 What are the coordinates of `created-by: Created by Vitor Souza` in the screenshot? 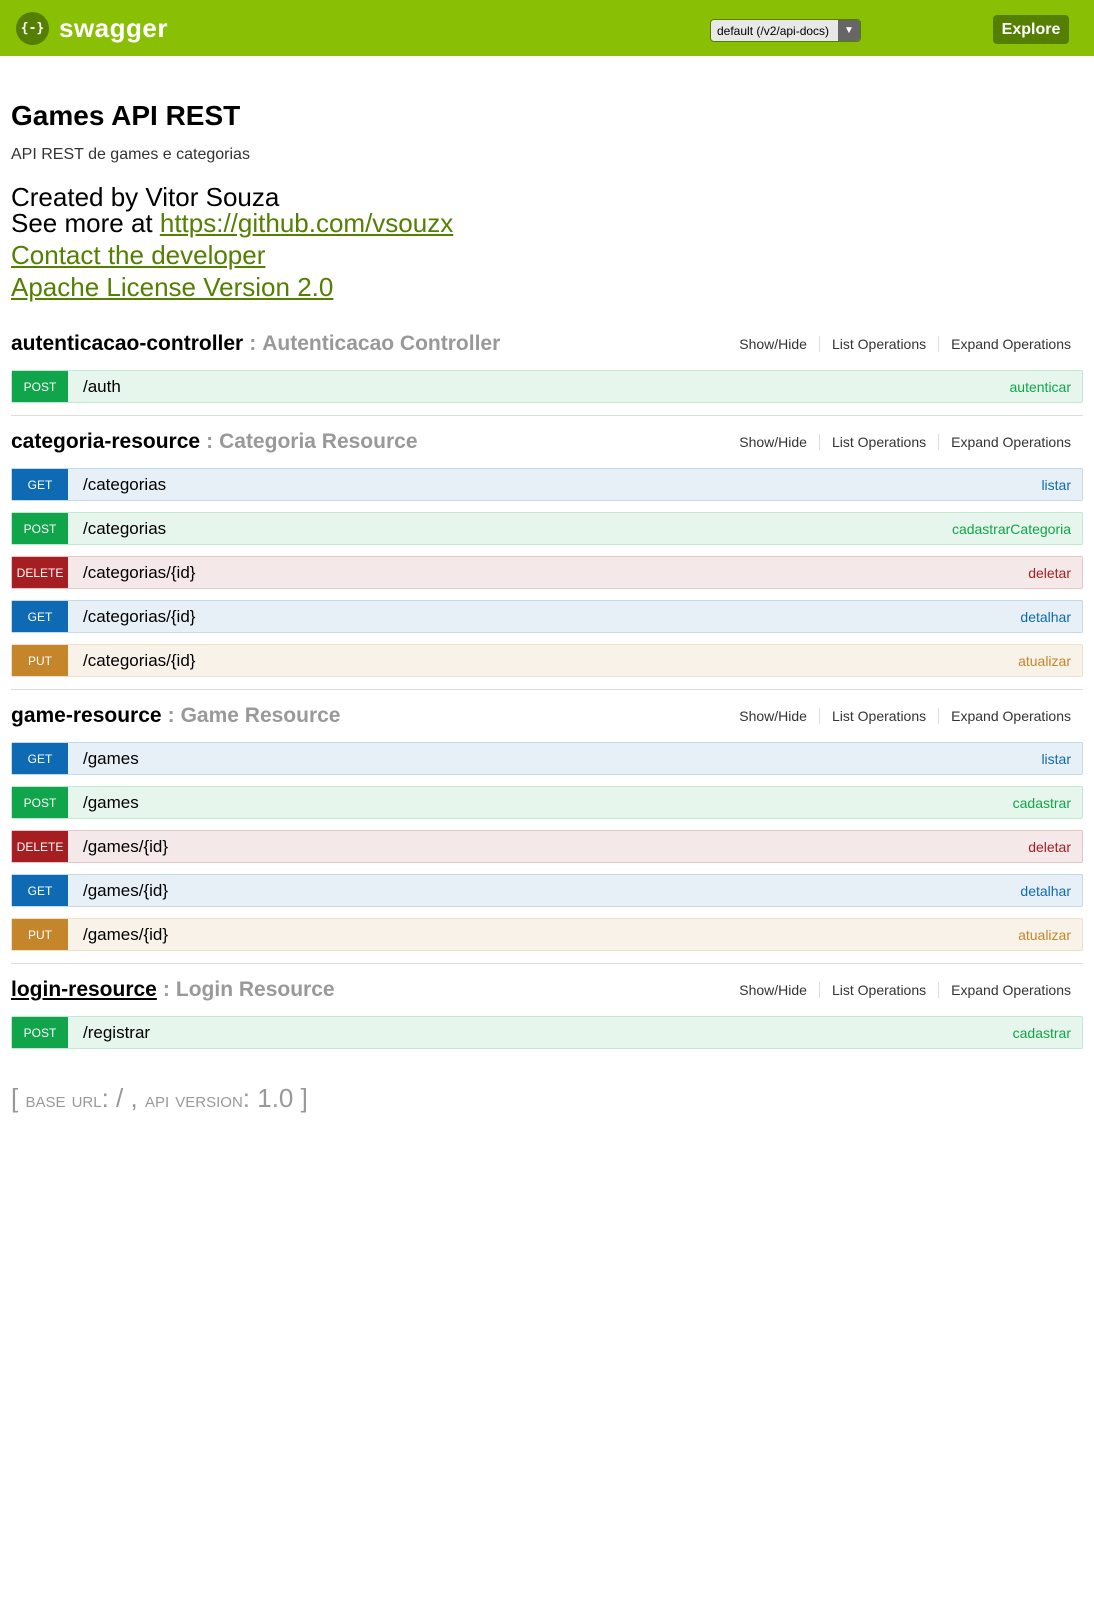 It's located at (145, 197).